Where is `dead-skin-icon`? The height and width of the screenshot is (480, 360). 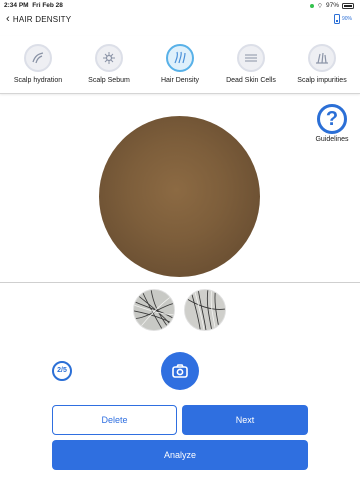 dead-skin-icon is located at coordinates (251, 58).